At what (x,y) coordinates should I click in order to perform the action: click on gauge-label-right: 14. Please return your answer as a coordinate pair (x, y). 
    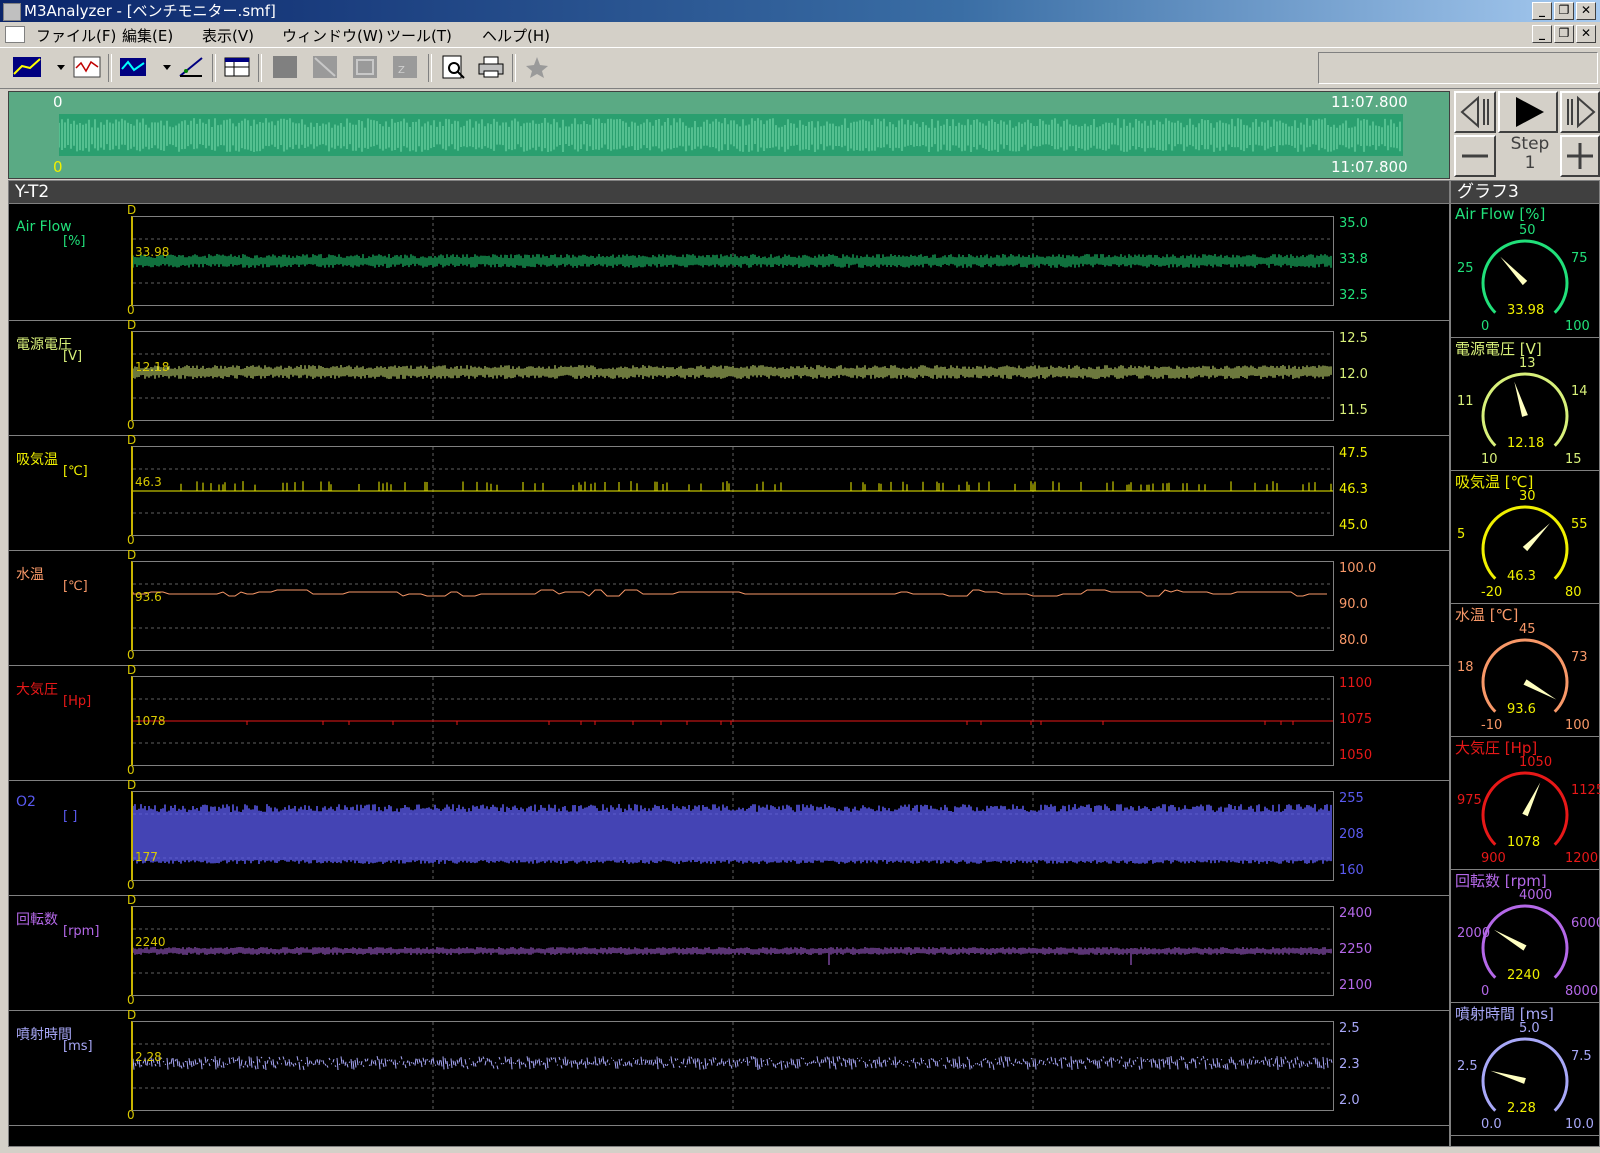
    Looking at the image, I should click on (1579, 391).